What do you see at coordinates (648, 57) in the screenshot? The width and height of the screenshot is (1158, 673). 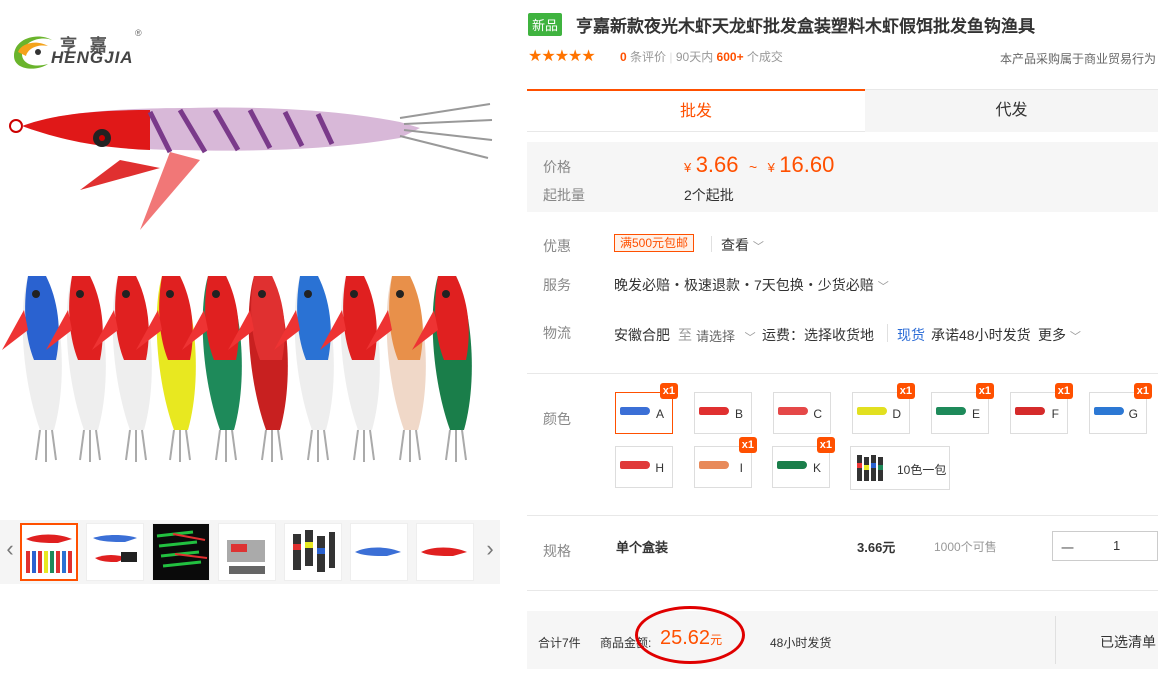 I see `review-label: 条评价` at bounding box center [648, 57].